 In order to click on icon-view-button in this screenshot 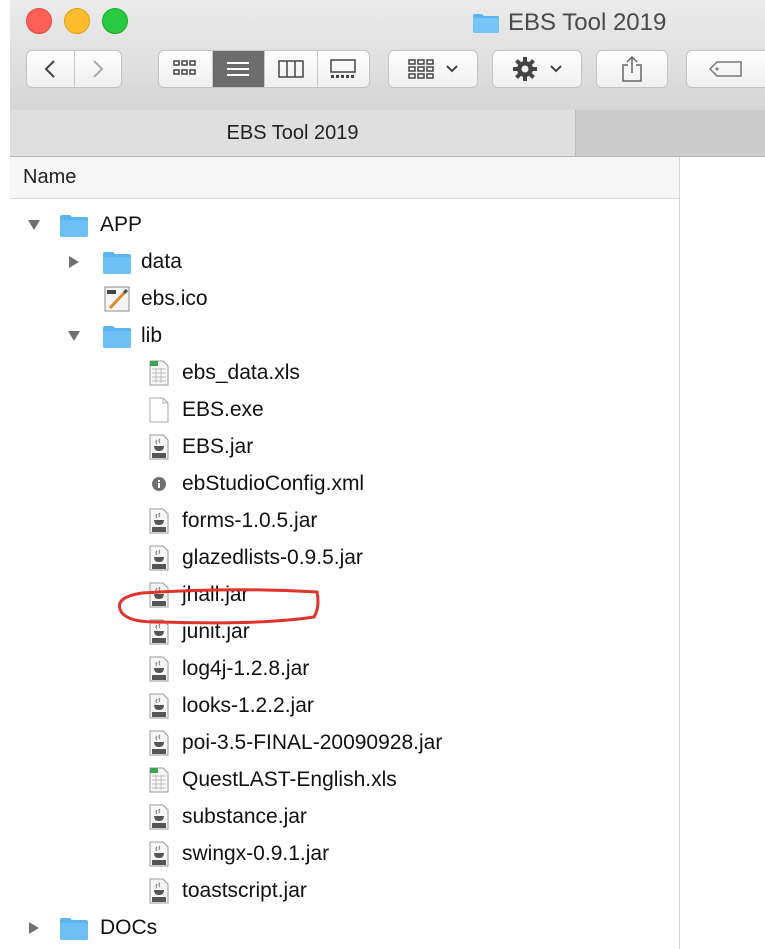, I will do `click(185, 69)`.